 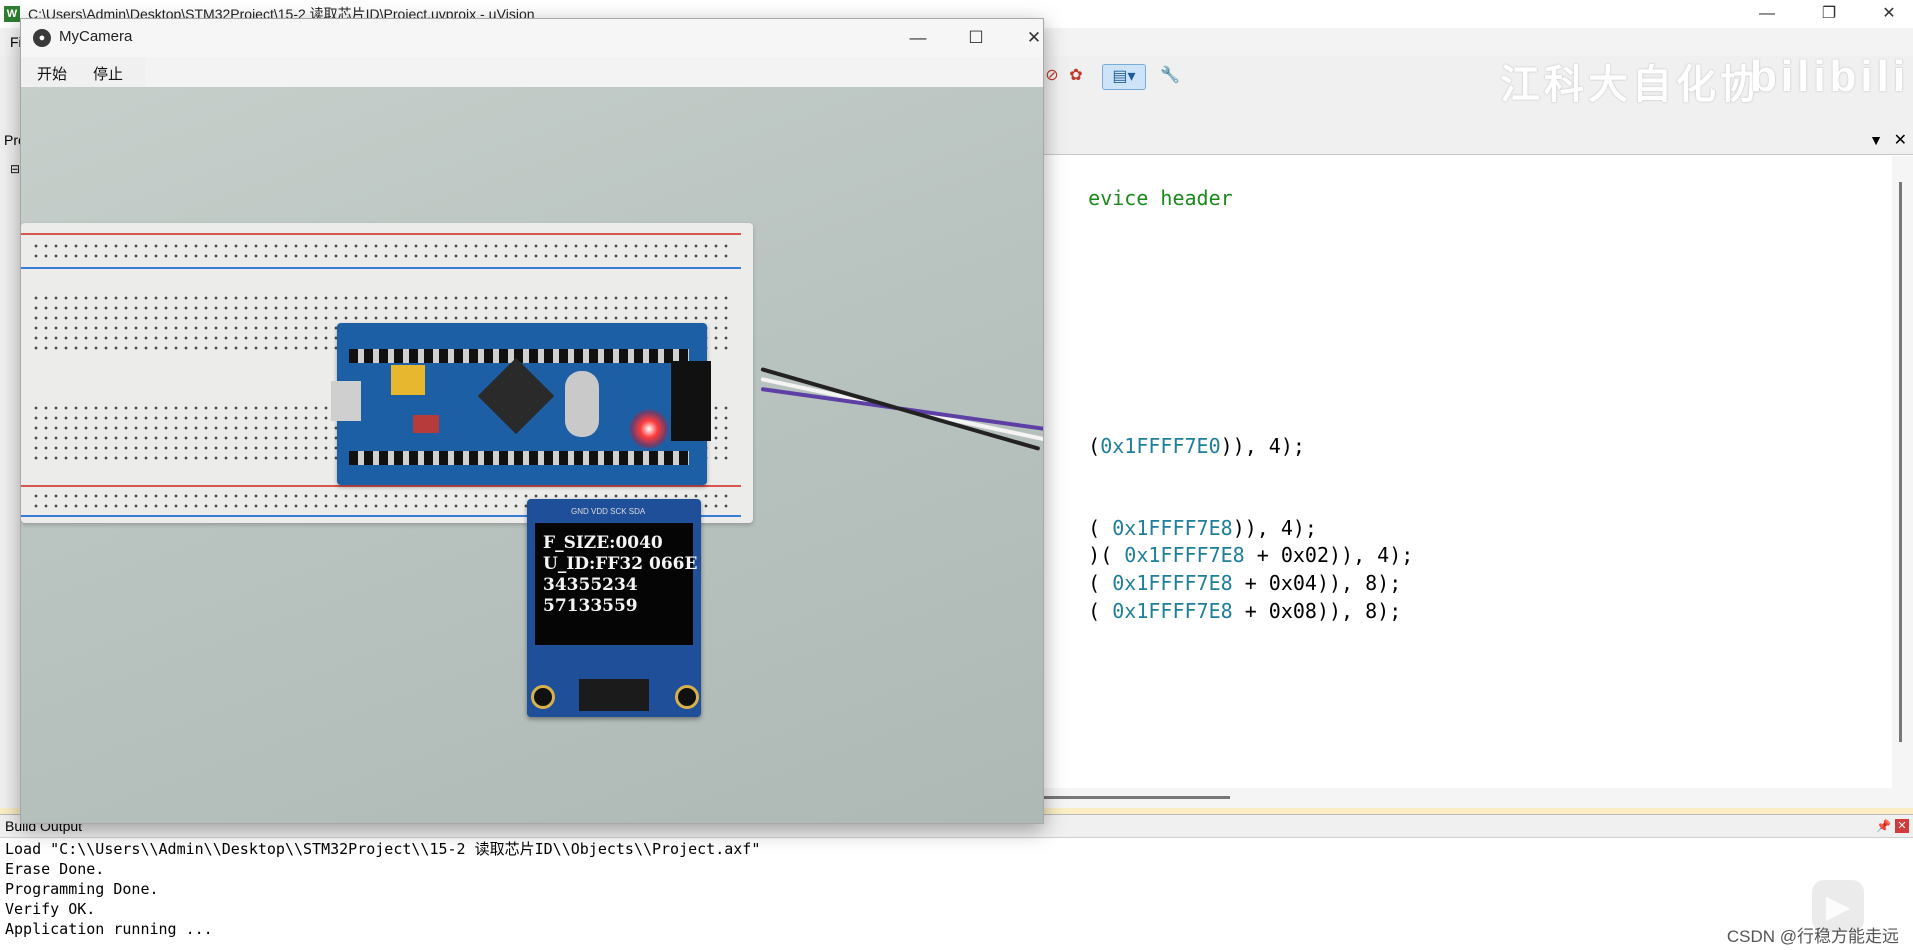 What do you see at coordinates (1170, 76) in the screenshot?
I see `wrench-icon: 🔧` at bounding box center [1170, 76].